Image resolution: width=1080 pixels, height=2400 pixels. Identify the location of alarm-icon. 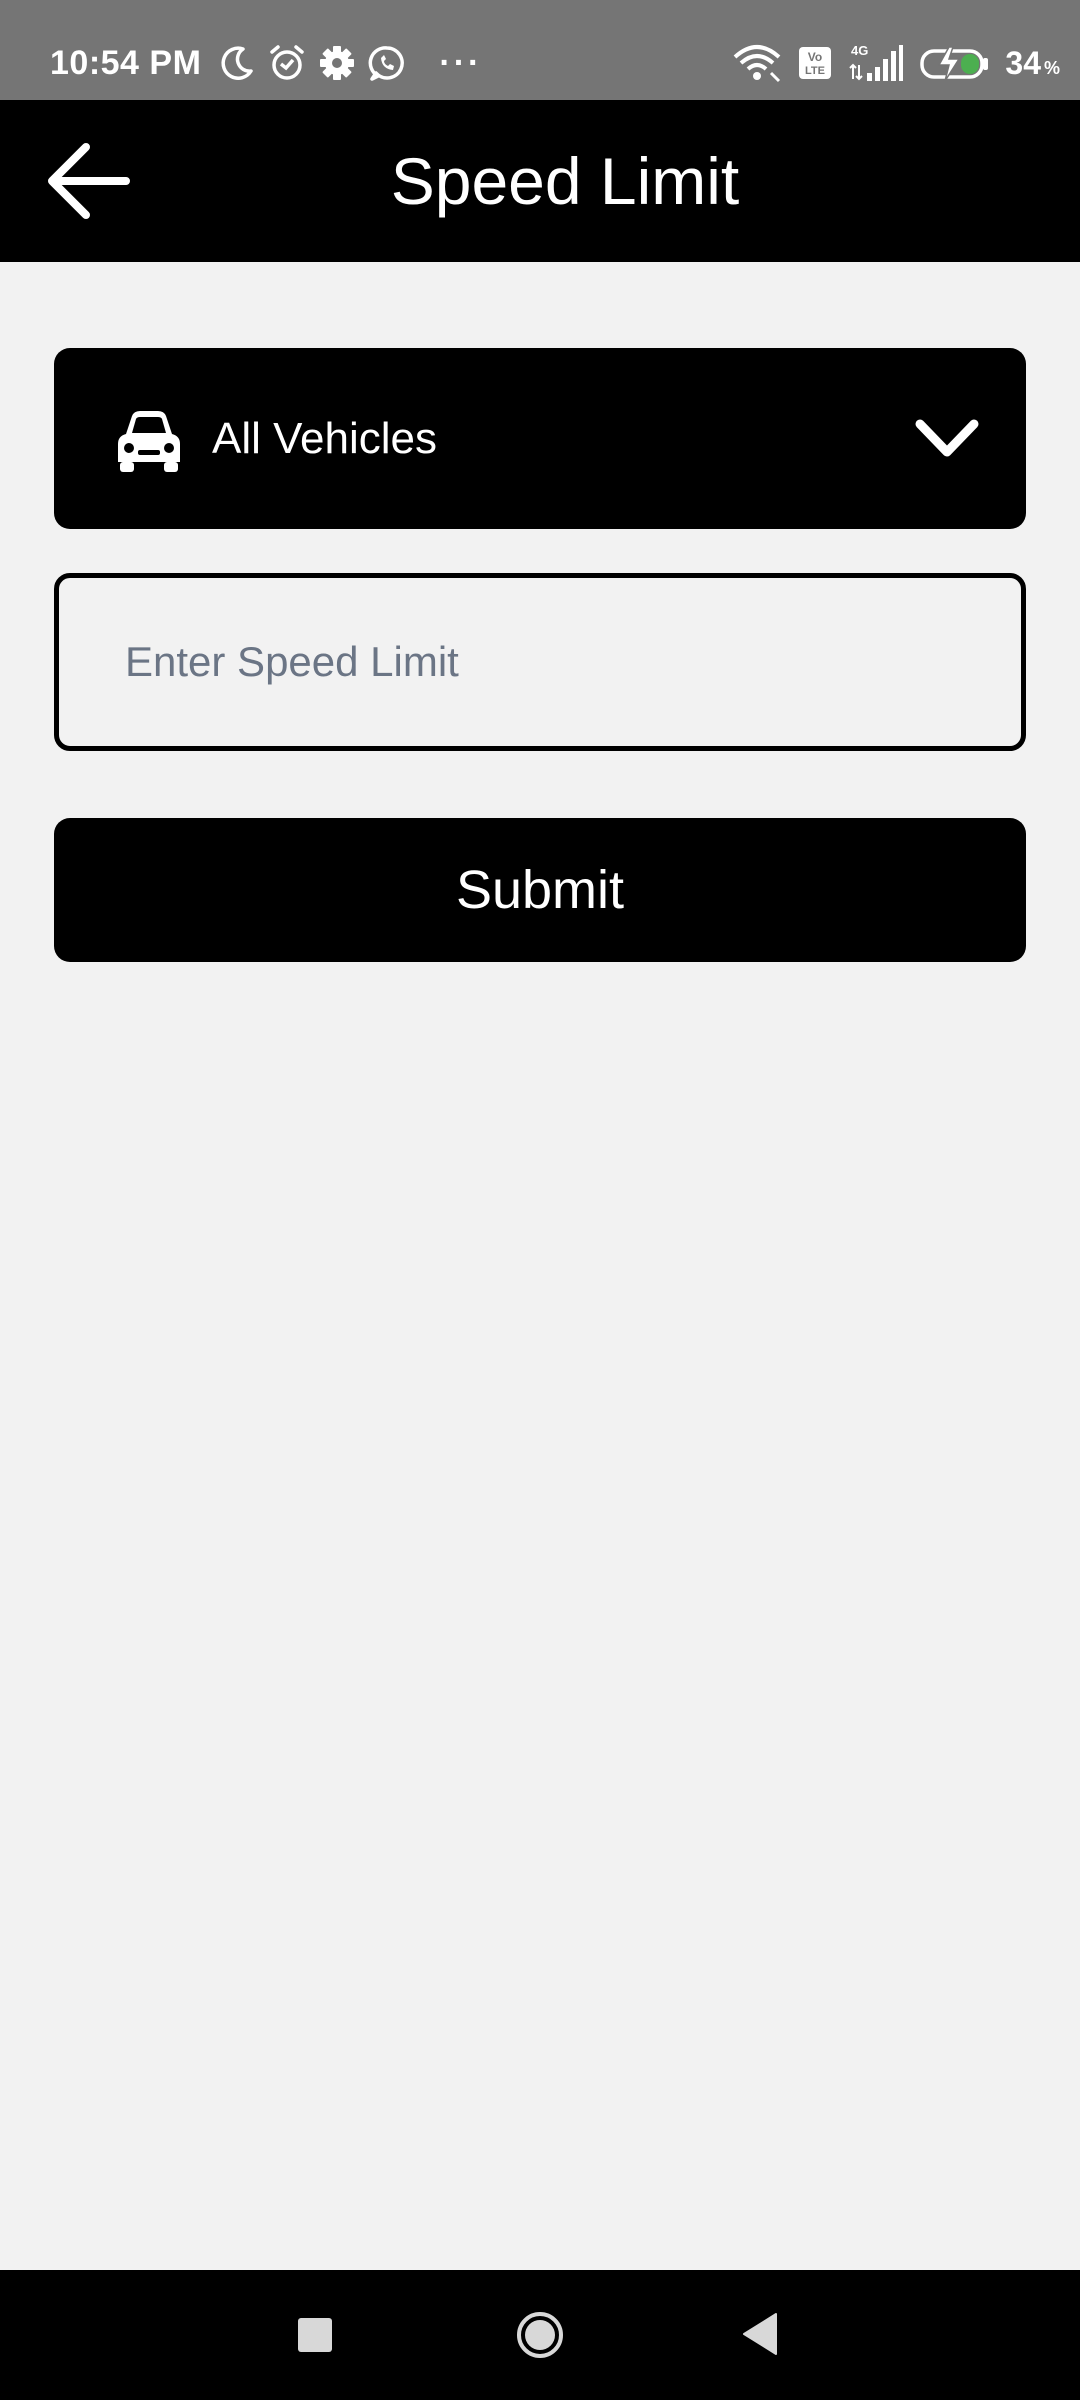
(287, 62).